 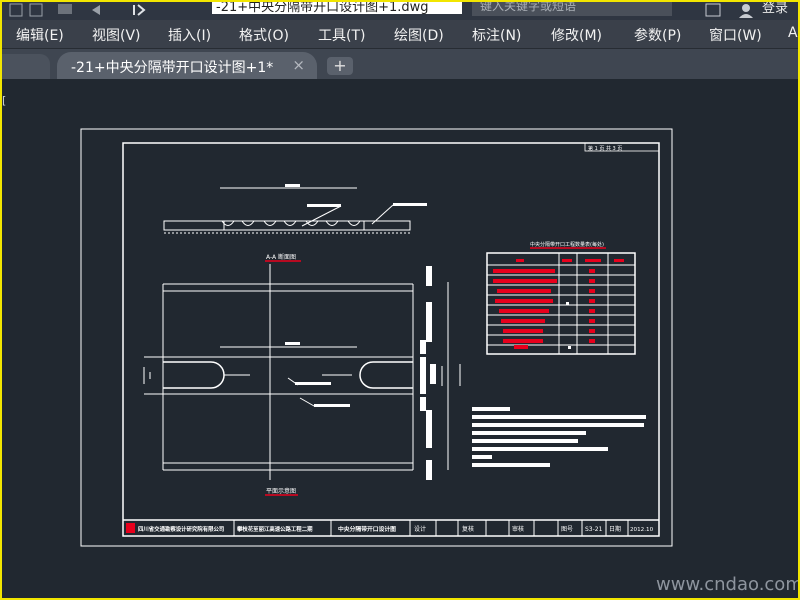 I want to click on expand-icon, so click(x=139, y=10).